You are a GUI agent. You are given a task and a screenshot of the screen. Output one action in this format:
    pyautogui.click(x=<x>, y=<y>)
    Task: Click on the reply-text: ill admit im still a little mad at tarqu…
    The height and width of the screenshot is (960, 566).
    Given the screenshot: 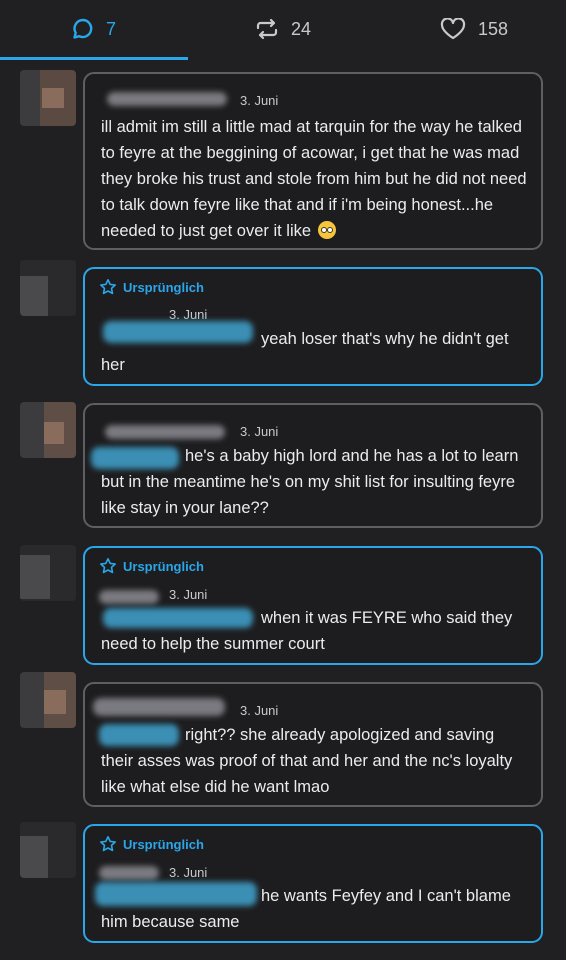 What is the action you would take?
    pyautogui.click(x=314, y=179)
    